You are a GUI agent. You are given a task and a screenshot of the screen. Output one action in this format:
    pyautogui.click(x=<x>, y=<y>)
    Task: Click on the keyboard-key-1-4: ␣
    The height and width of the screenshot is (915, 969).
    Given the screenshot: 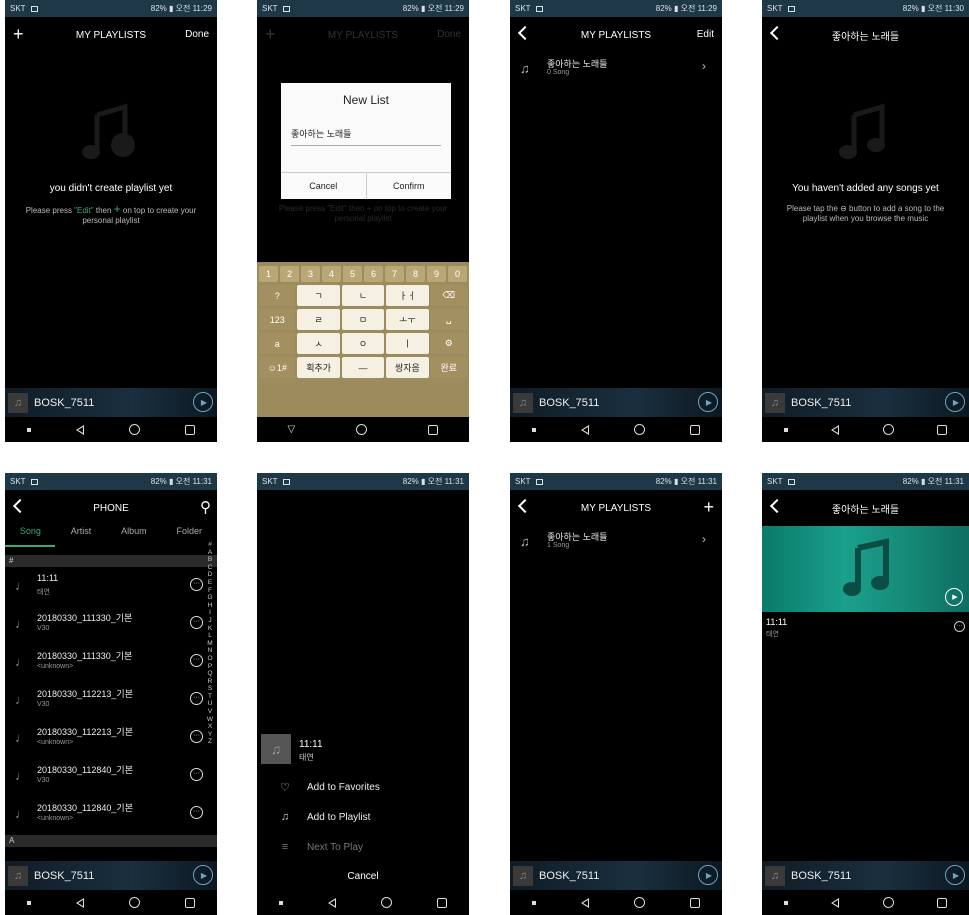 What is the action you would take?
    pyautogui.click(x=448, y=319)
    